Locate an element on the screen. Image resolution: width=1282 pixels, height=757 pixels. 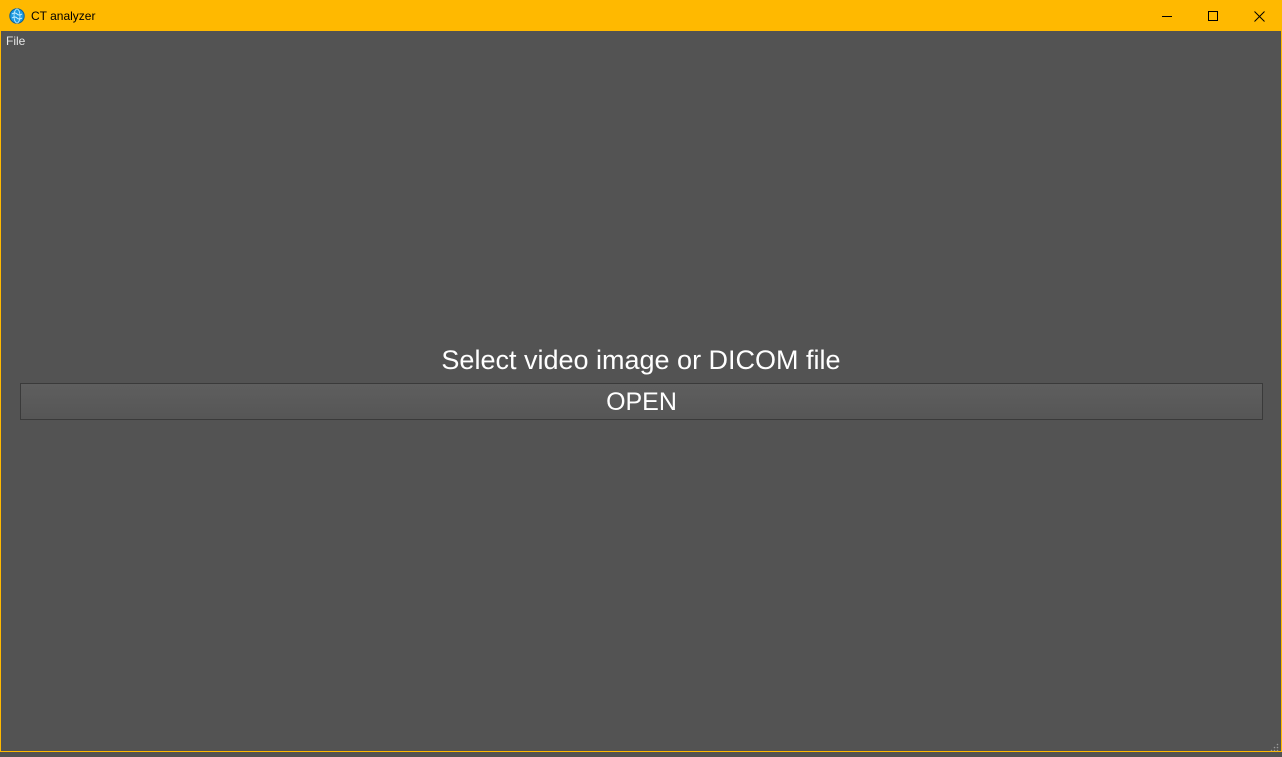
close-icon is located at coordinates (1259, 16).